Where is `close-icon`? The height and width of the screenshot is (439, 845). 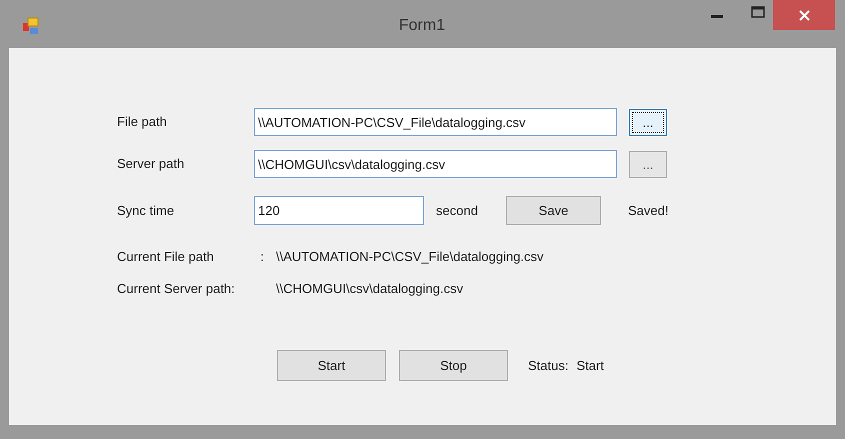 close-icon is located at coordinates (804, 15).